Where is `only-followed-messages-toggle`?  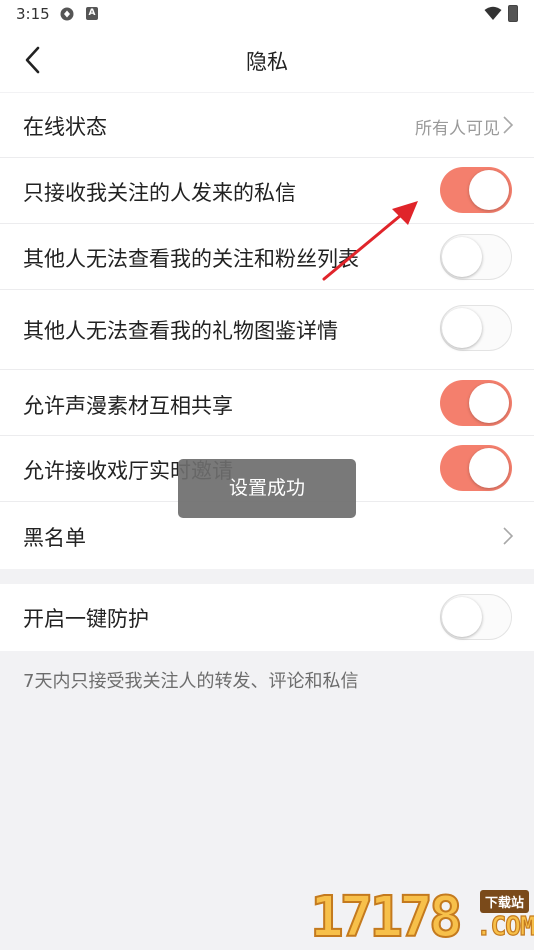
only-followed-messages-toggle is located at coordinates (476, 190).